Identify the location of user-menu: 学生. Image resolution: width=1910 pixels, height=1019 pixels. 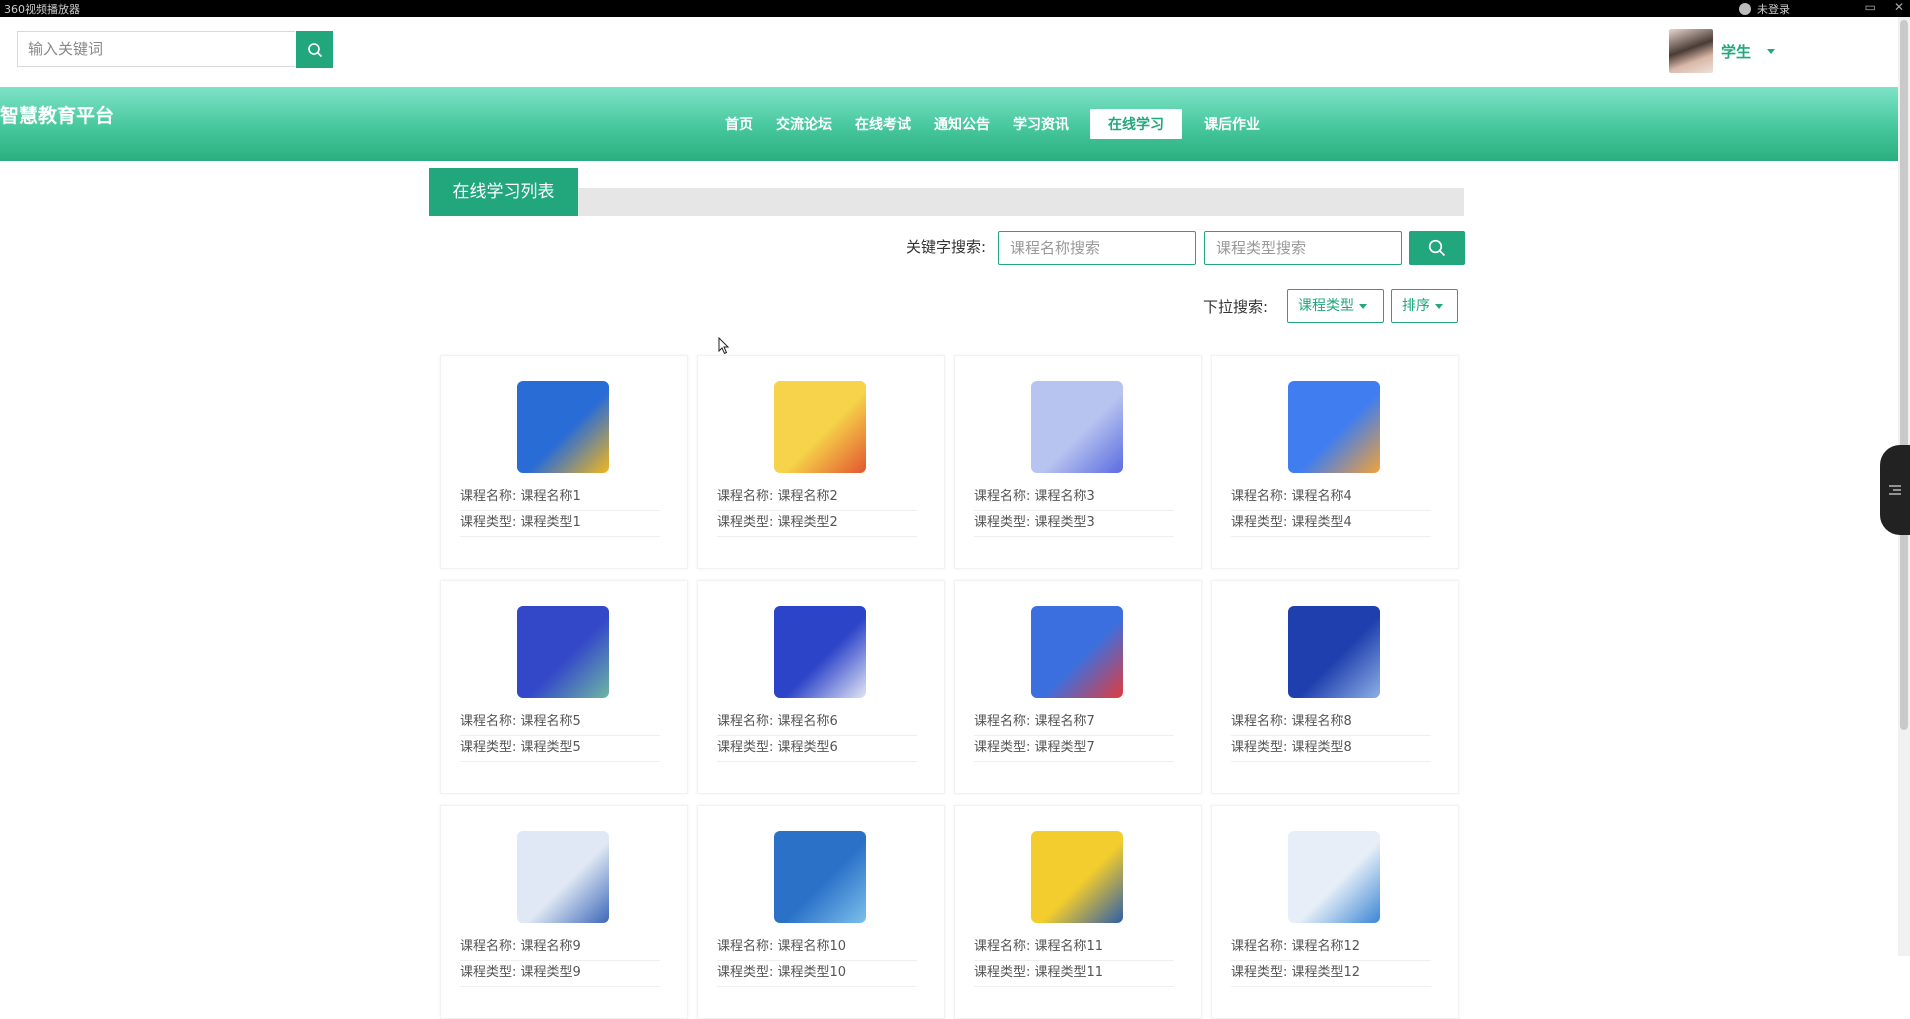
(1722, 51).